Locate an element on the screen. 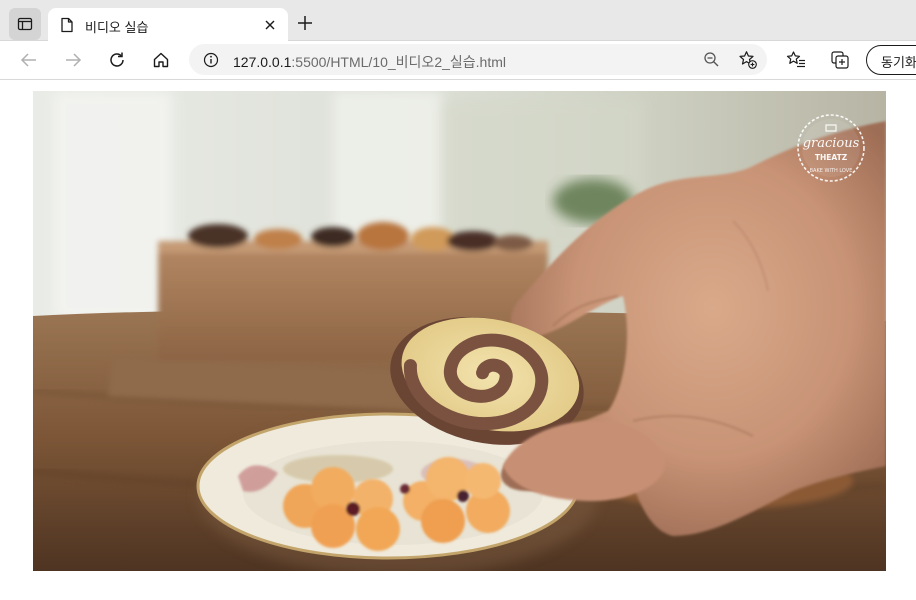 Image resolution: width=916 pixels, height=600 pixels. address-bar: 127.0.0.1:5500/HTML/10_비디오2_실습.html is located at coordinates (478, 59).